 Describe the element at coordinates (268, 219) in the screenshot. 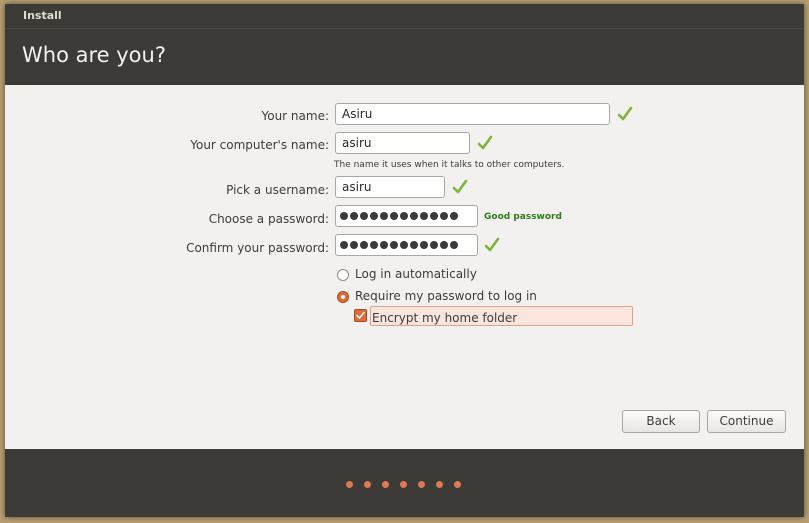

I see `password-label: Choose a password:` at that location.